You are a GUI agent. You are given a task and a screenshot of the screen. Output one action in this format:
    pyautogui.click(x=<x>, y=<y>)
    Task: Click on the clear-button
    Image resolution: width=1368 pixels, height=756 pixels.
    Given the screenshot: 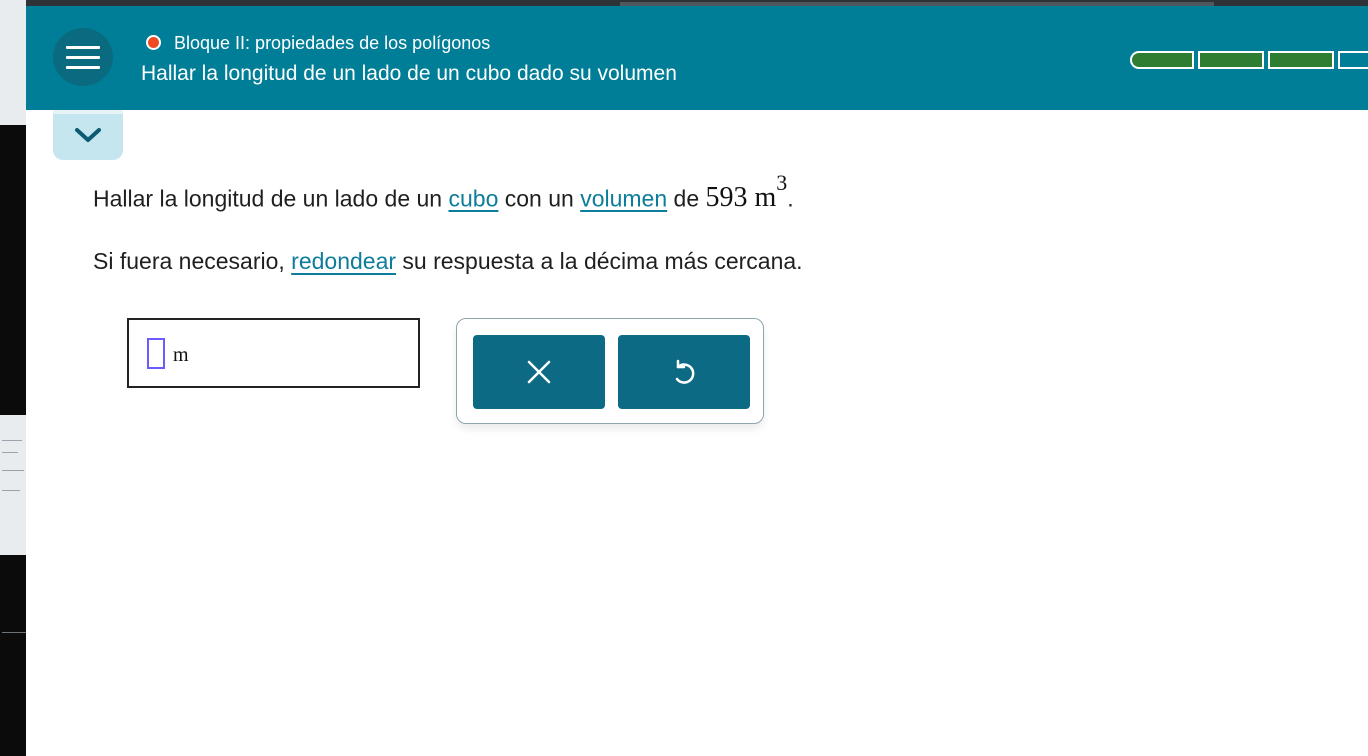 What is the action you would take?
    pyautogui.click(x=539, y=372)
    